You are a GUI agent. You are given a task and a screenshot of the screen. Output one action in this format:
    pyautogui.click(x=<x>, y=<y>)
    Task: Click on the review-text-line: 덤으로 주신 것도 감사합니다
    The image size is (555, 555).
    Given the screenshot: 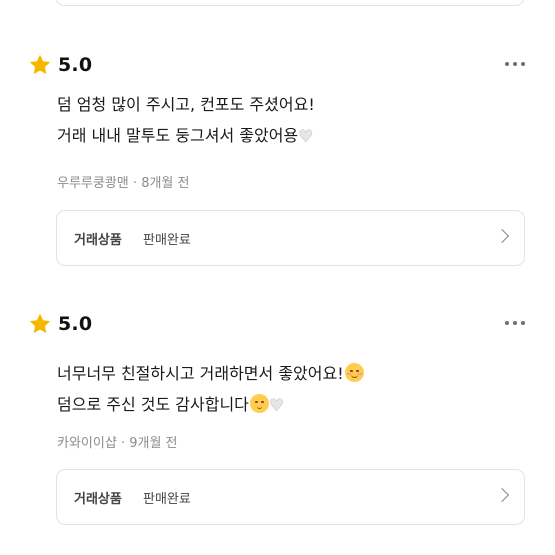 What is the action you would take?
    pyautogui.click(x=153, y=404)
    